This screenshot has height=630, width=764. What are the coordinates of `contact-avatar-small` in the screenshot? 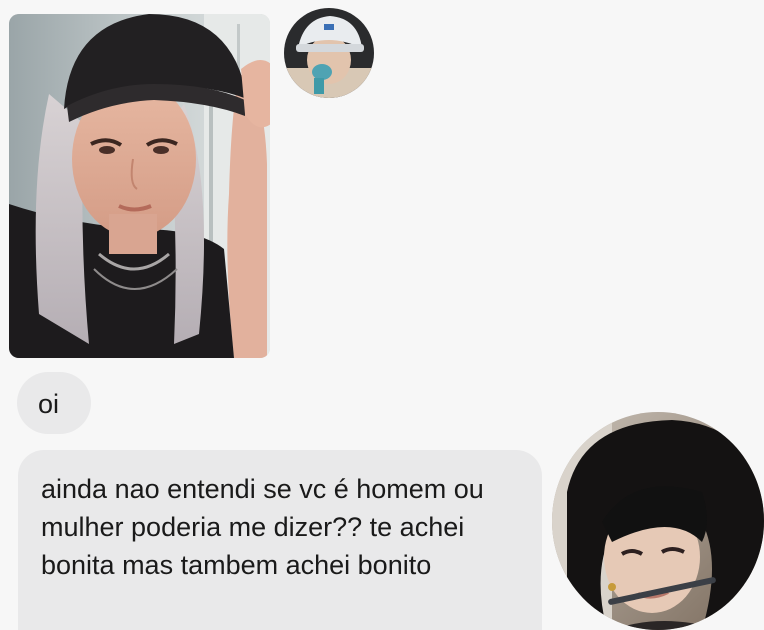 It's located at (329, 53).